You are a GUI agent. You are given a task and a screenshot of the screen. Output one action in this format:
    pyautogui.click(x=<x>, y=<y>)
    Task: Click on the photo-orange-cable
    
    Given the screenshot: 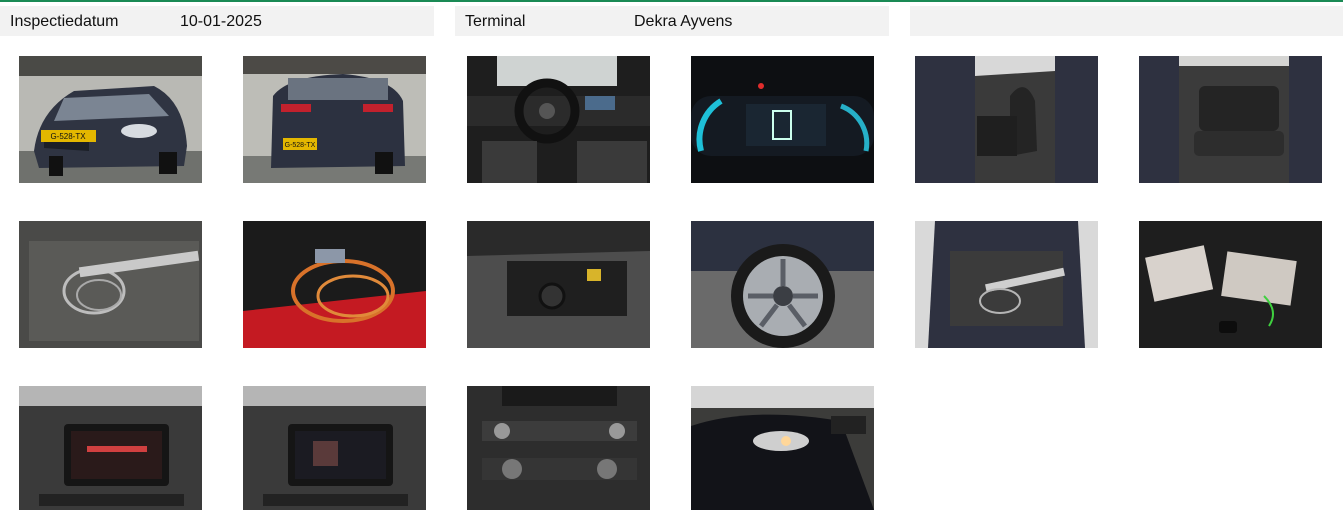 What is the action you would take?
    pyautogui.click(x=334, y=284)
    